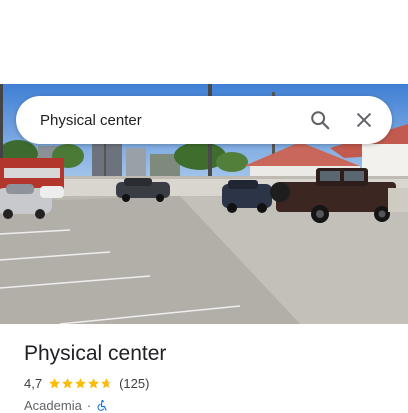 The width and height of the screenshot is (408, 413). I want to click on rating-row: 4,7 (125), so click(86, 383).